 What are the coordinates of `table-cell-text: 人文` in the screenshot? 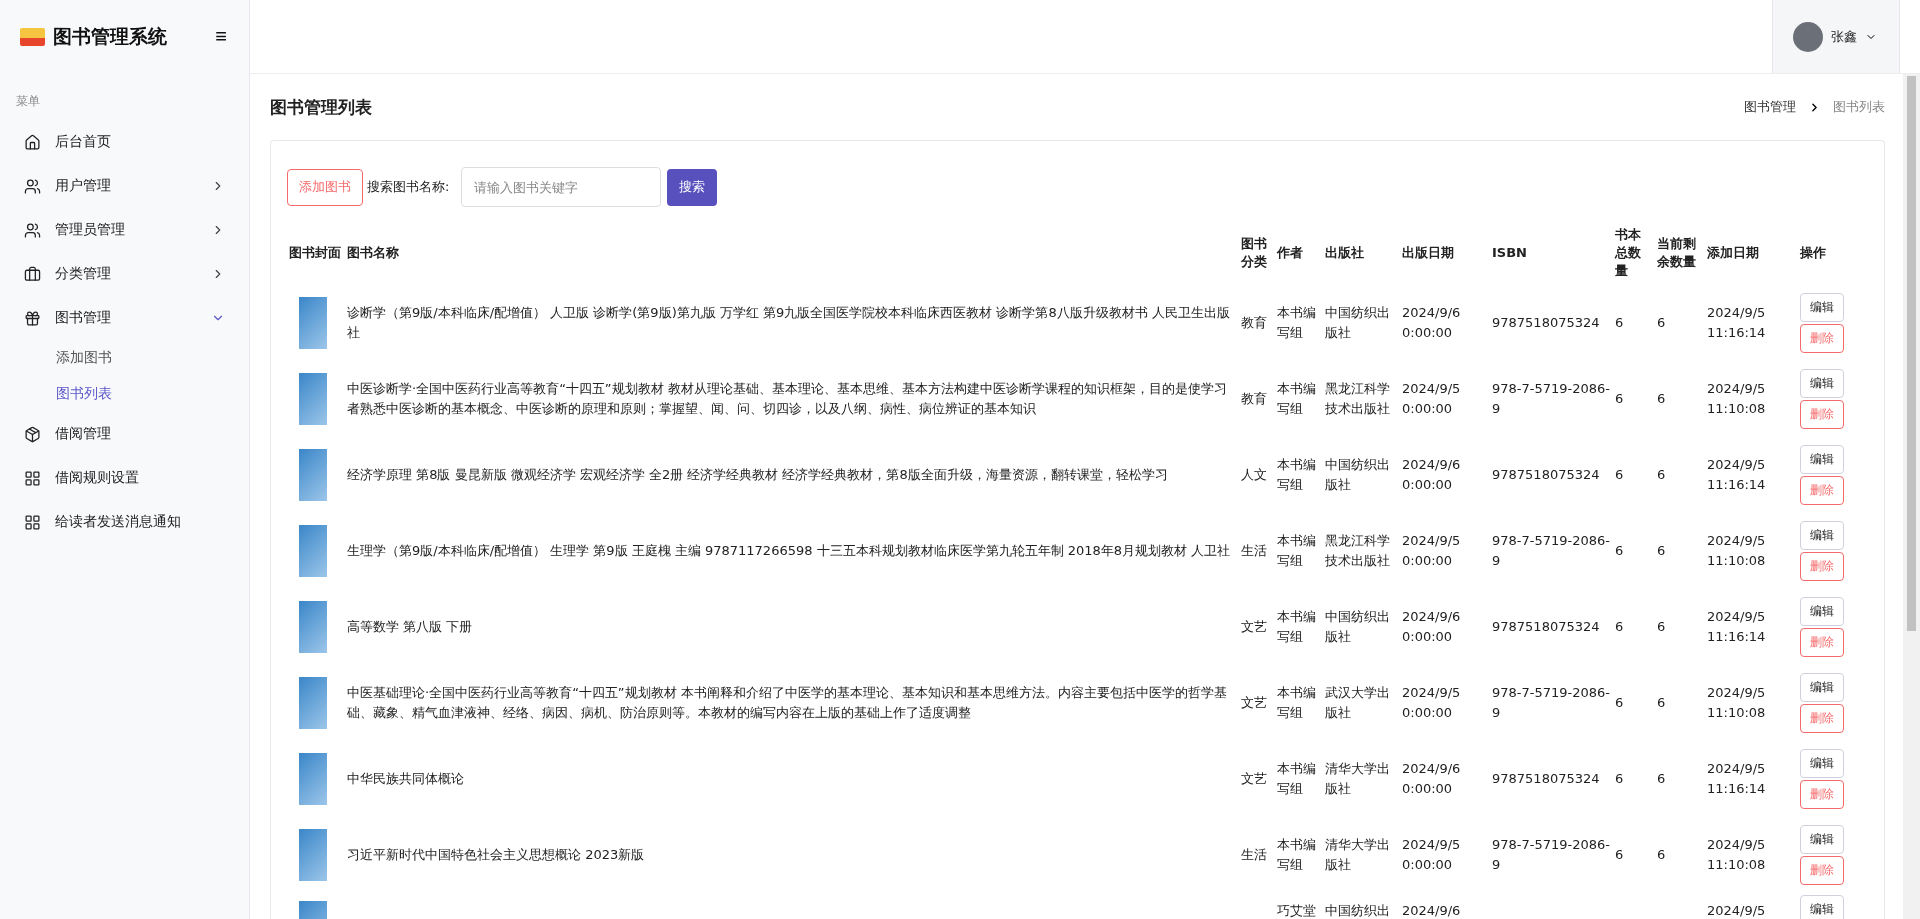 It's located at (1254, 474).